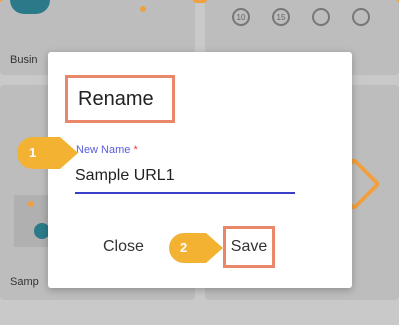  What do you see at coordinates (33, 152) in the screenshot?
I see `callout-1-number: 1` at bounding box center [33, 152].